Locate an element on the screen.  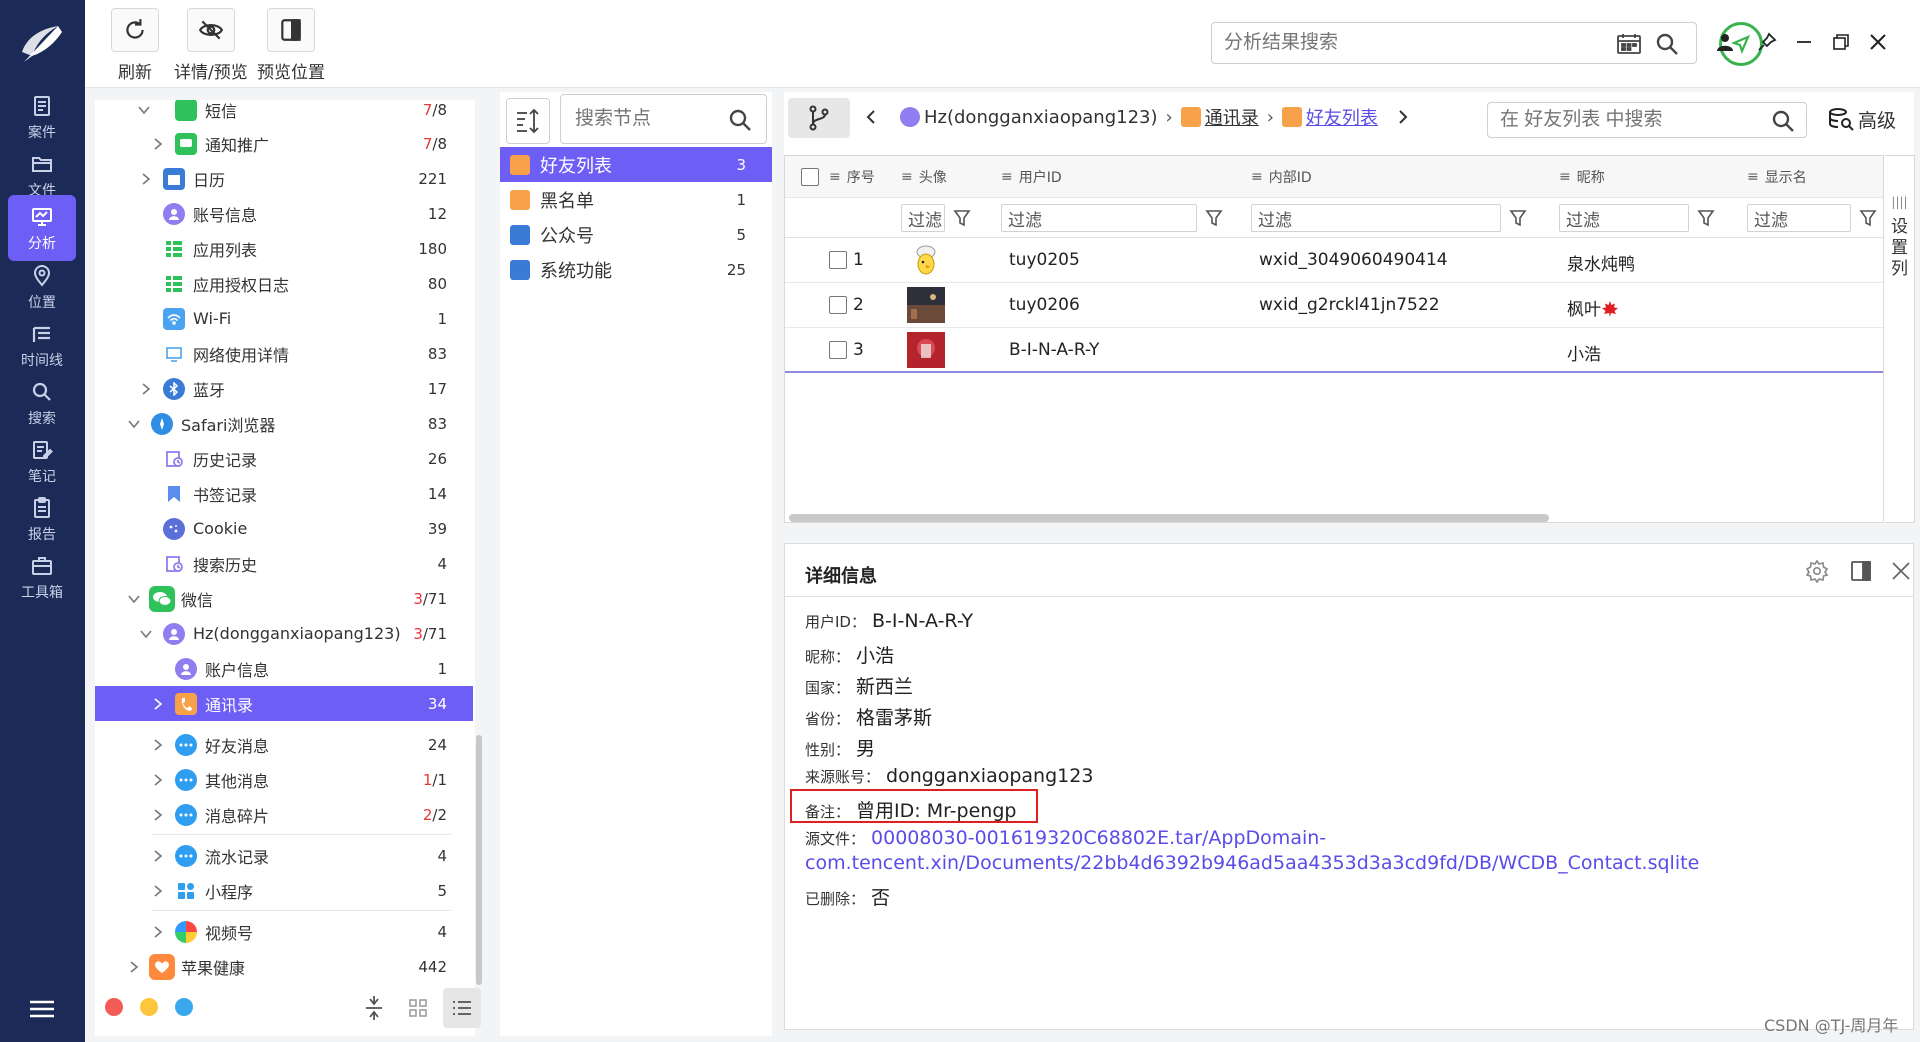
close-icon is located at coordinates (1901, 571).